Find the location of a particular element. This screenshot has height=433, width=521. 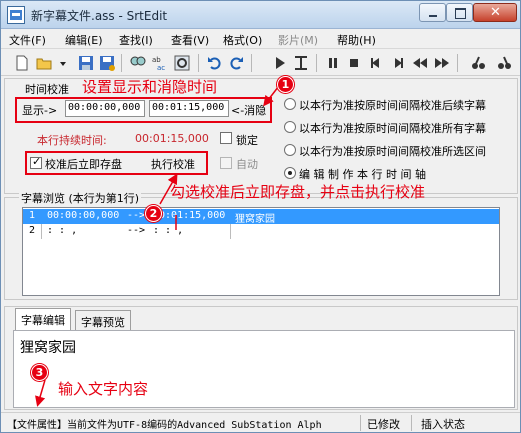

tab-subtitle-preview: 字幕预览 is located at coordinates (103, 320).